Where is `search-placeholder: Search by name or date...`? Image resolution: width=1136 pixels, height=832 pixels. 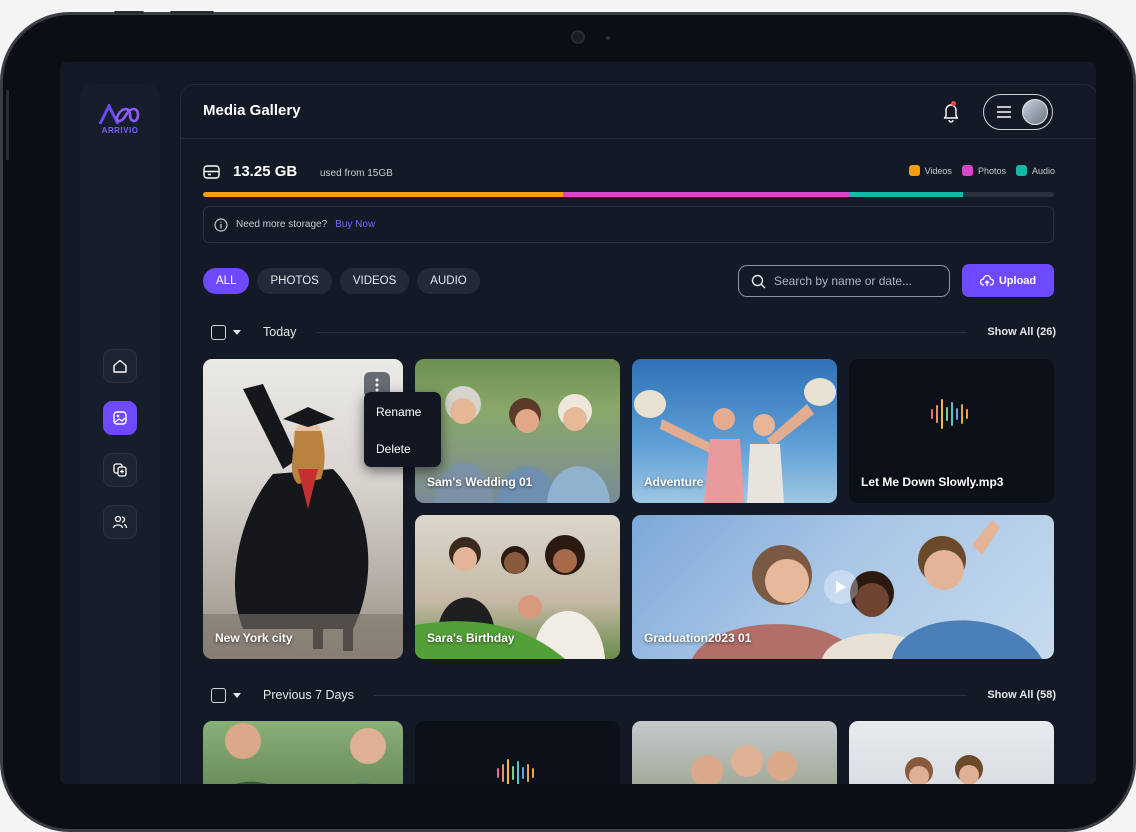
search-placeholder: Search by name or date... is located at coordinates (843, 281).